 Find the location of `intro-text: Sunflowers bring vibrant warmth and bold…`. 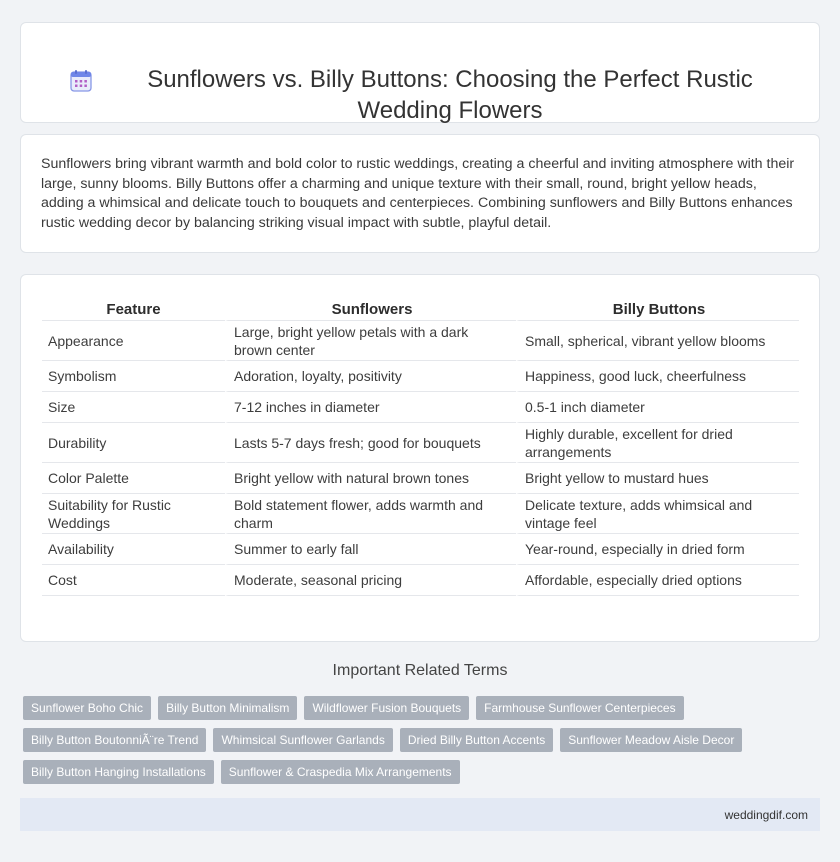

intro-text: Sunflowers bring vibrant warmth and bold… is located at coordinates (418, 193).